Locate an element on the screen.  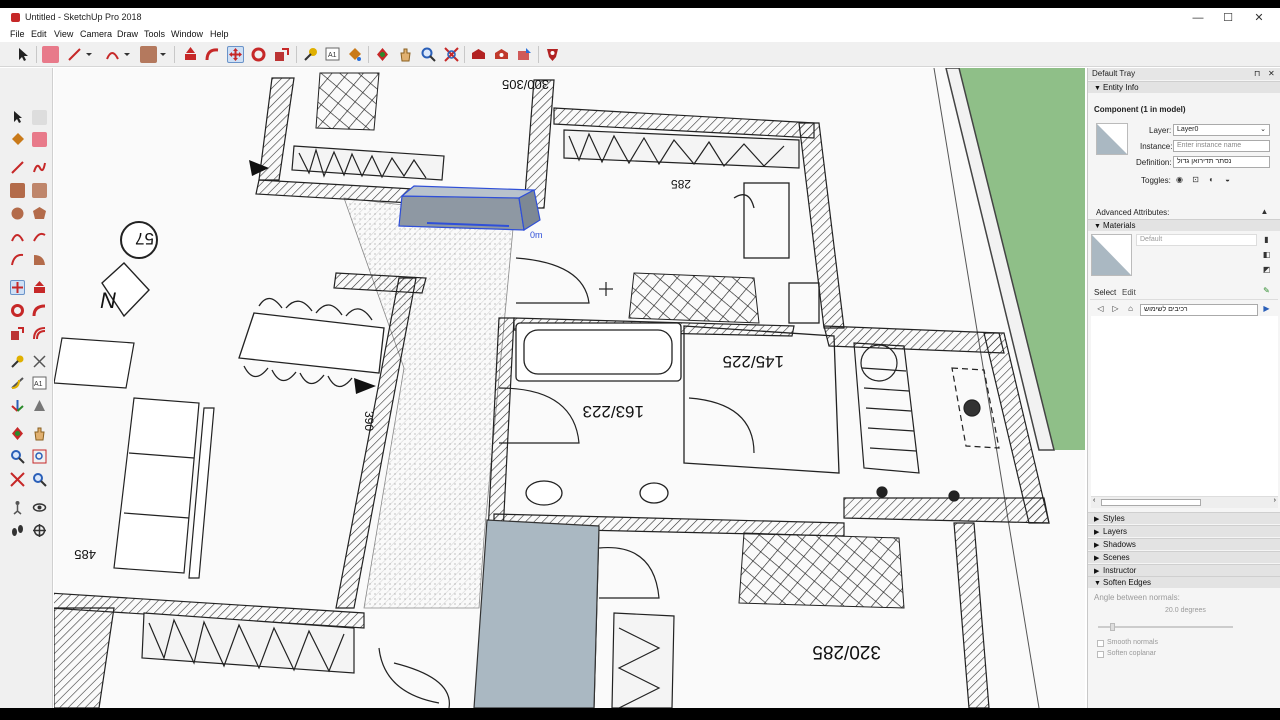
minimize-button: — is located at coordinates (1198, 18).